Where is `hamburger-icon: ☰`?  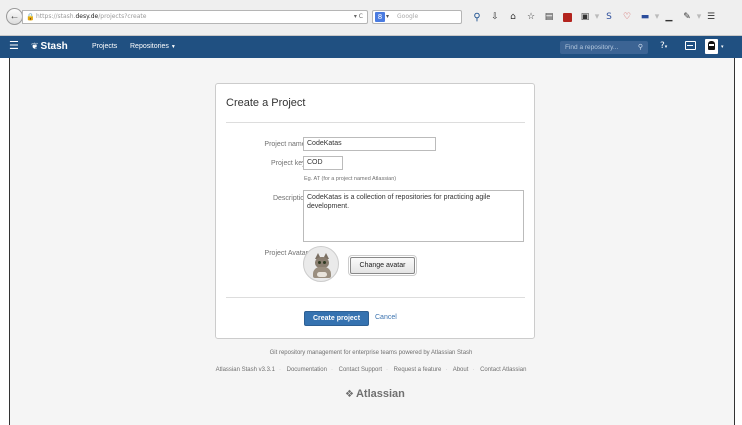
hamburger-icon: ☰ is located at coordinates (14, 46).